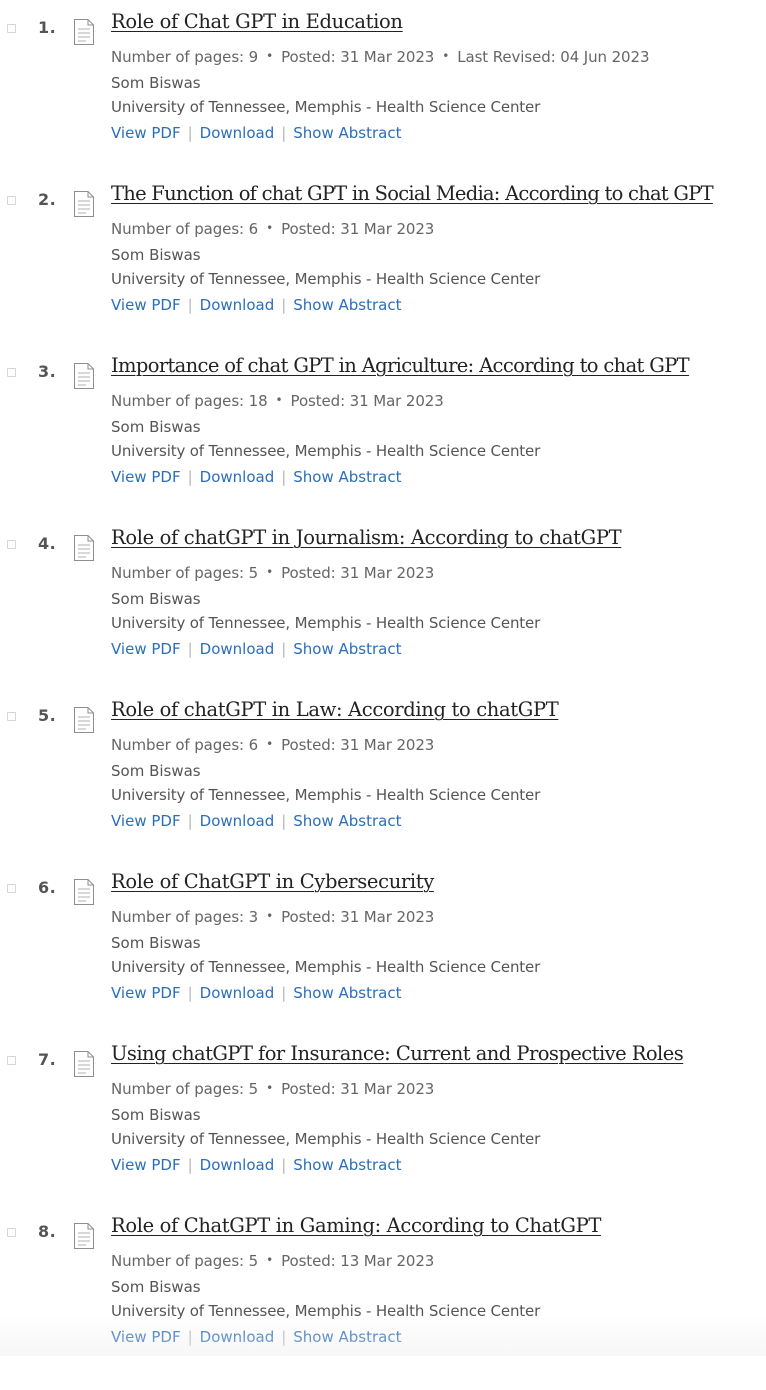 The height and width of the screenshot is (1390, 766). I want to click on paper-meta: Number of pages: 3 • Posted: 31 Mar 2023, so click(272, 917).